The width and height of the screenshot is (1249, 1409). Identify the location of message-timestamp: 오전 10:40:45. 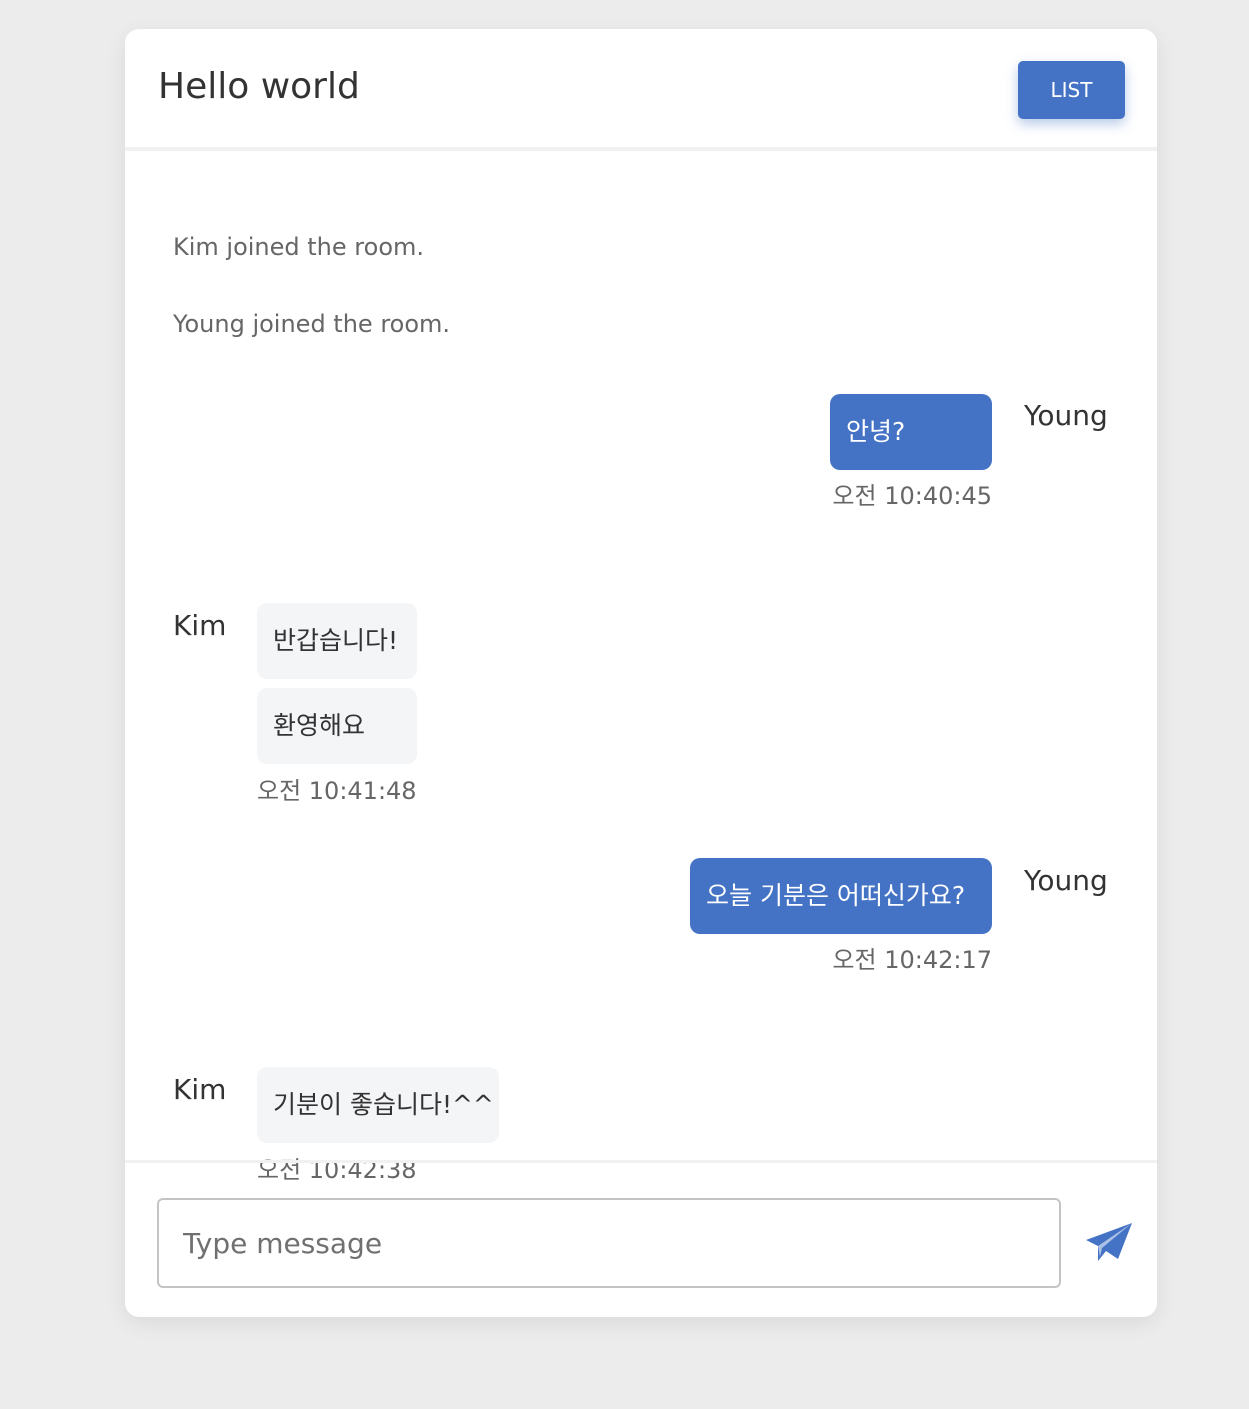
(912, 496).